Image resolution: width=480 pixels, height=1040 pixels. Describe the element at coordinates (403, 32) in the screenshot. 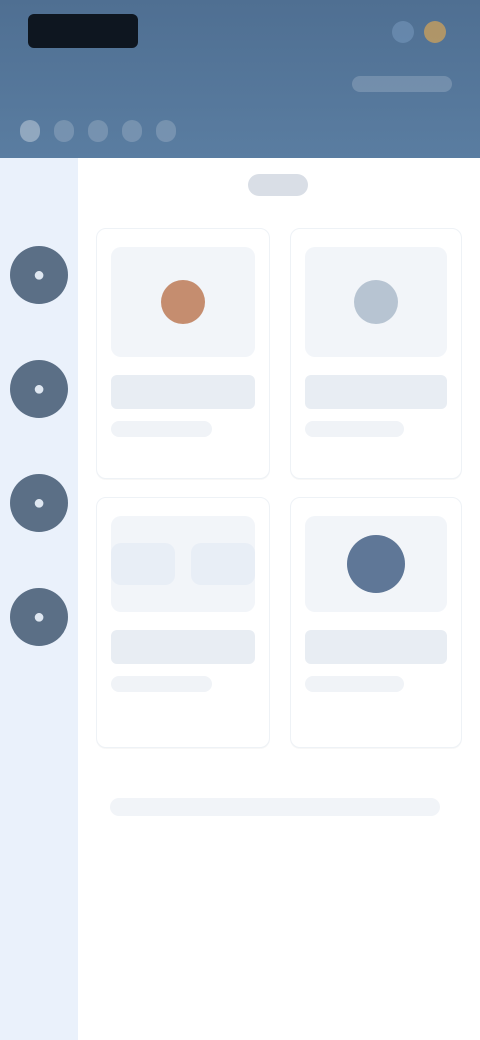

I see `notification-icon` at that location.